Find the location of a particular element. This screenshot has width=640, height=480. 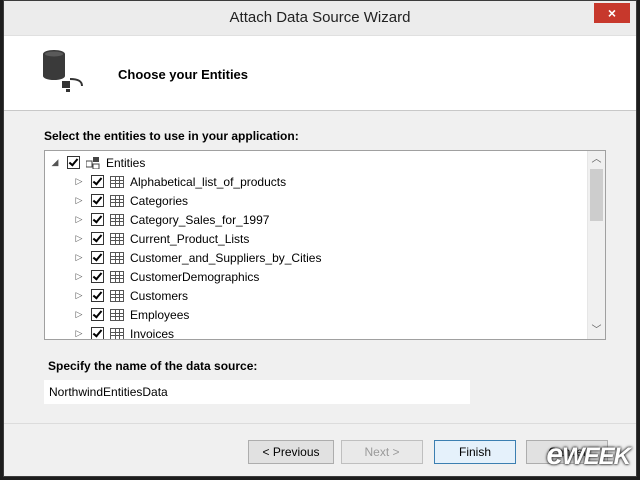

tree-node-entity: ▷ Categories is located at coordinates (131, 200).